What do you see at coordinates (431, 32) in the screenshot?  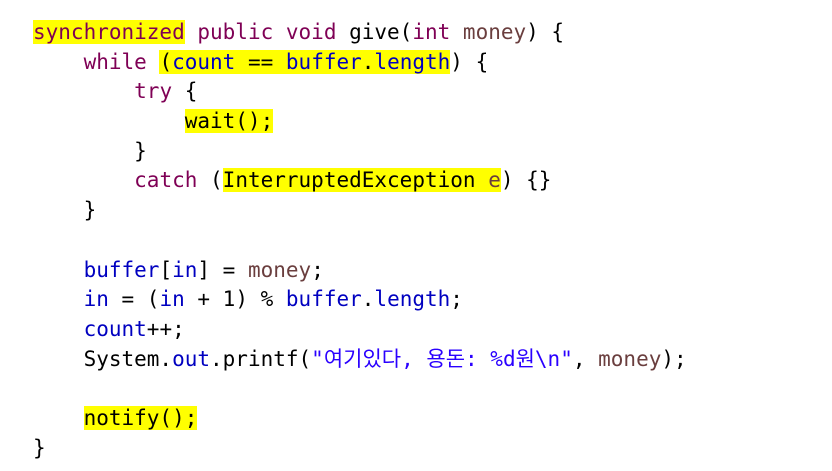 I see `code-token: int` at bounding box center [431, 32].